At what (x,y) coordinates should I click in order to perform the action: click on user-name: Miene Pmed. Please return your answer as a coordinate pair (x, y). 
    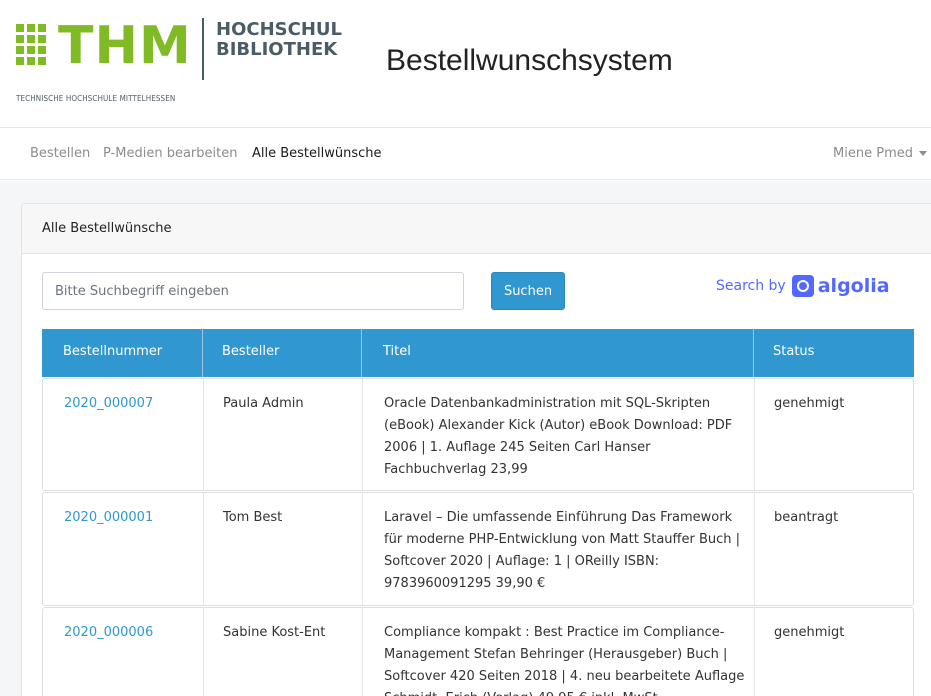
    Looking at the image, I should click on (873, 153).